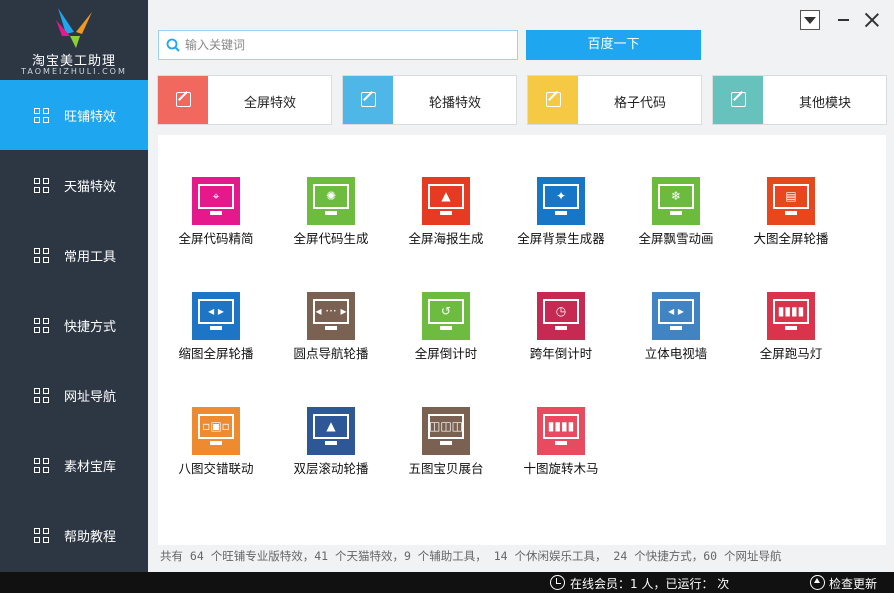 Image resolution: width=894 pixels, height=593 pixels. I want to click on tool-label: 圆点导航轮播, so click(331, 353).